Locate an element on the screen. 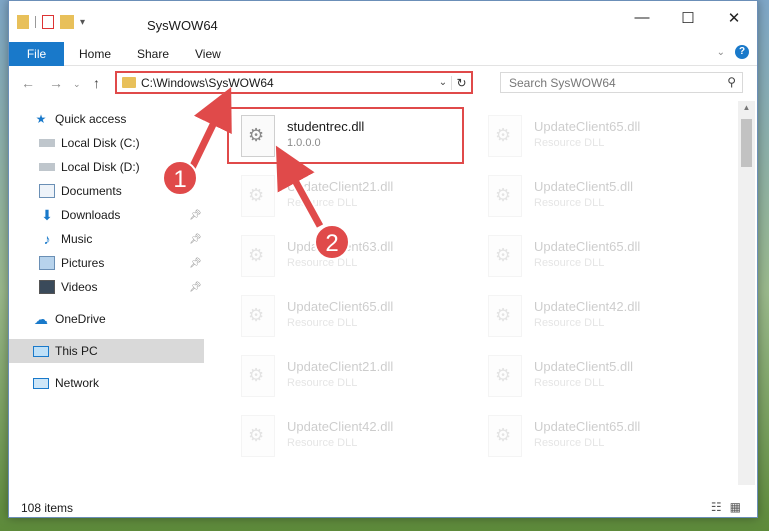 The image size is (769, 531). sidebar-item-label: Pictures is located at coordinates (83, 263).